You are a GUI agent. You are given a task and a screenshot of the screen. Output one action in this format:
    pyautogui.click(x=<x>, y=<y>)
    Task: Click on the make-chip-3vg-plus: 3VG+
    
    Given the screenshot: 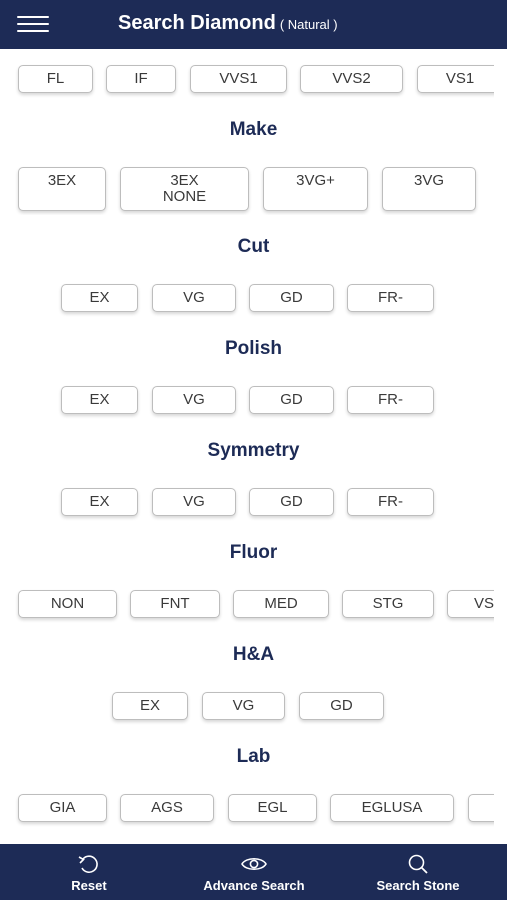 What is the action you would take?
    pyautogui.click(x=315, y=189)
    